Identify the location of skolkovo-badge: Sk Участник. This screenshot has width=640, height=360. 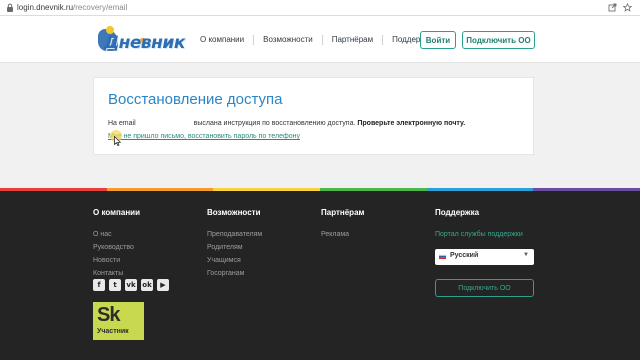
(118, 321).